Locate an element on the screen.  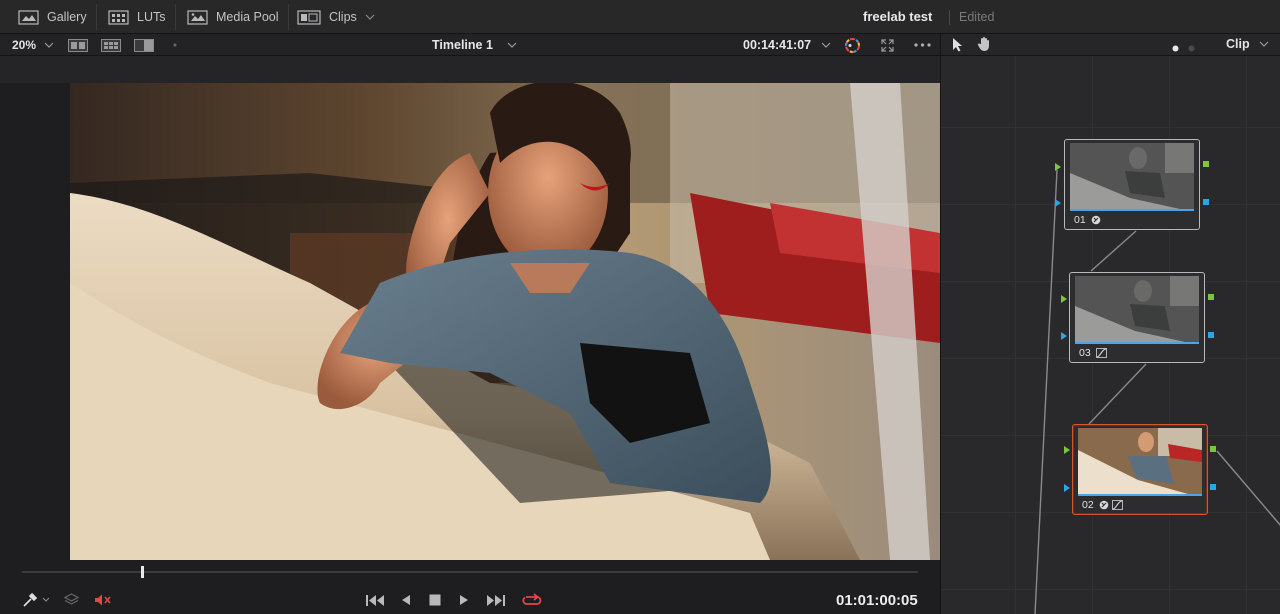
node-editor-header: Clip is located at coordinates (1110, 45).